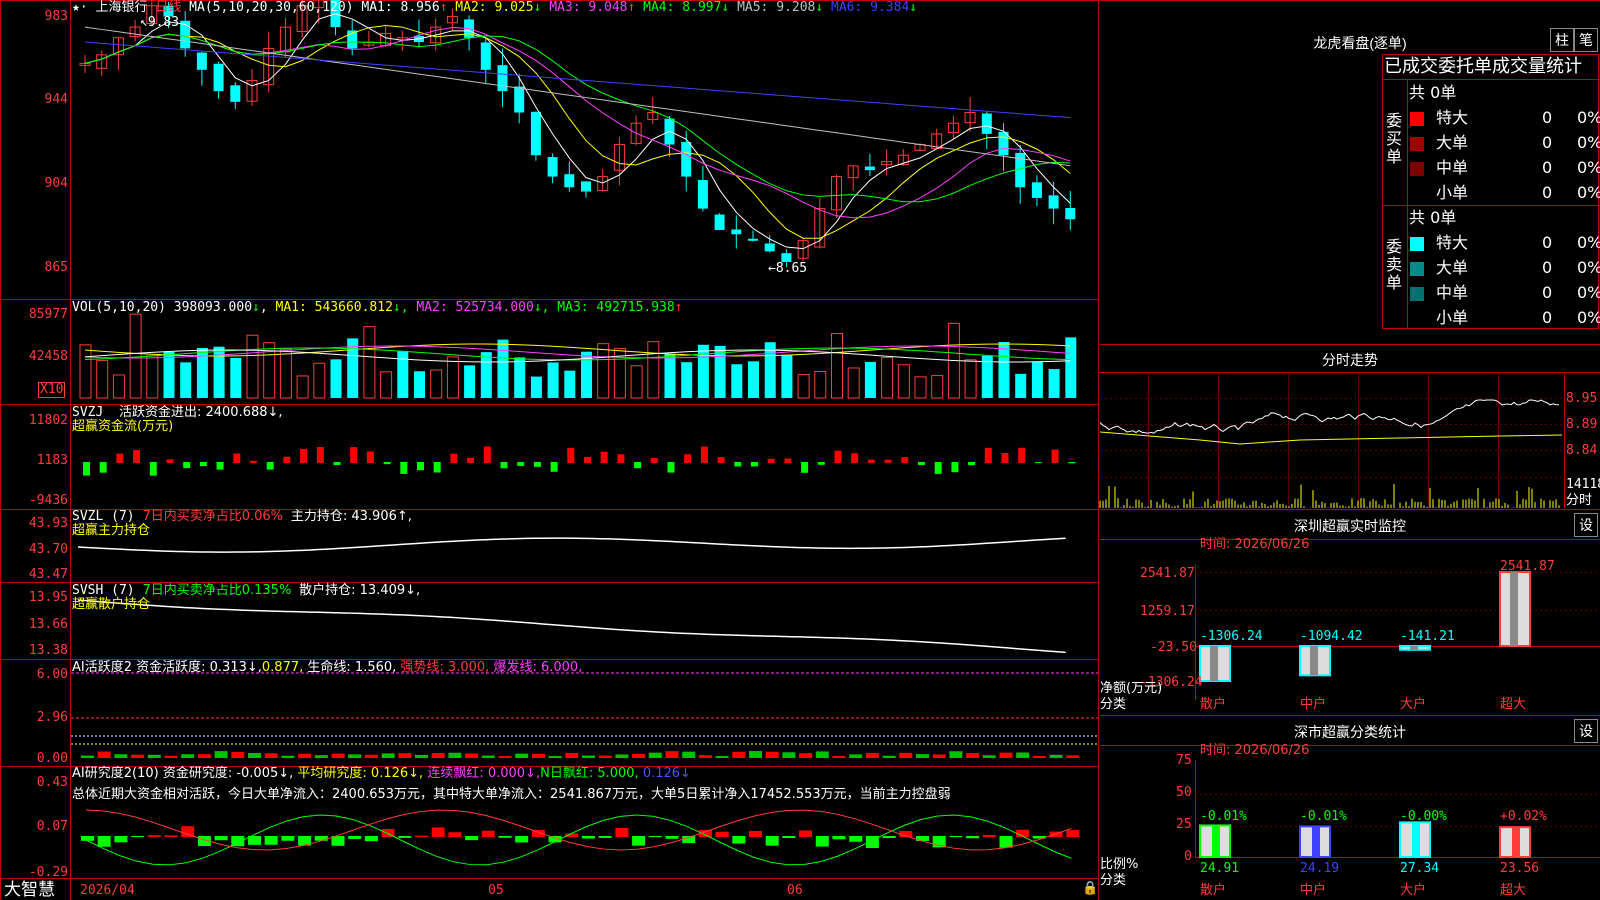 The width and height of the screenshot is (1600, 900). I want to click on ai2-y-tick: 0.43, so click(52, 782).